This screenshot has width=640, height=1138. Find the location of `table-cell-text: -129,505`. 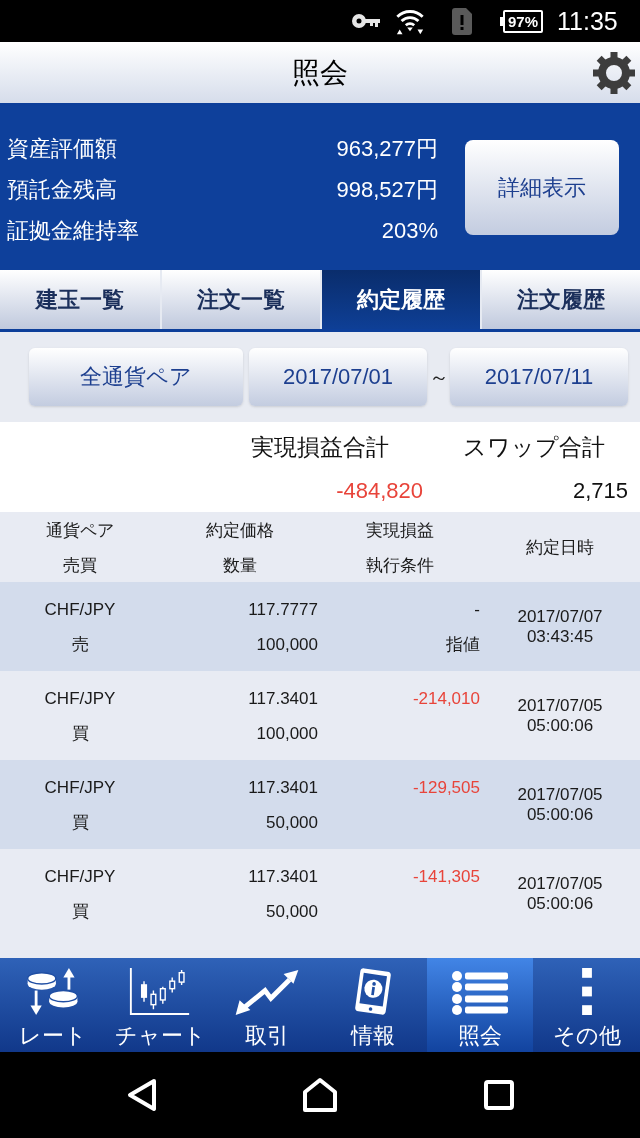

table-cell-text: -129,505 is located at coordinates (446, 788).